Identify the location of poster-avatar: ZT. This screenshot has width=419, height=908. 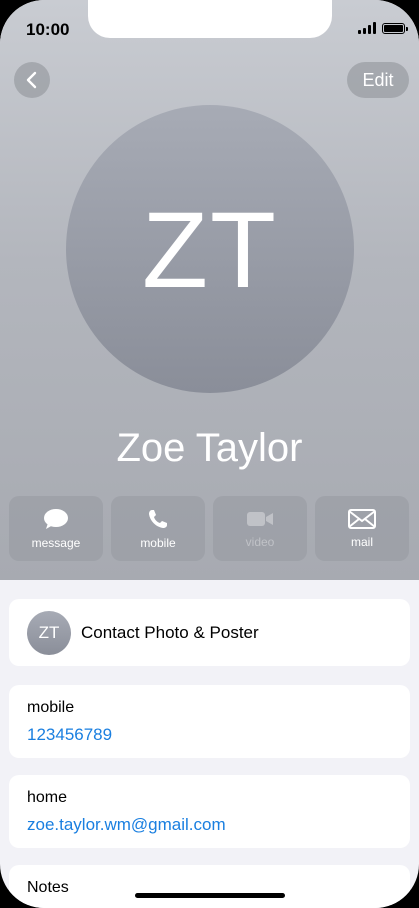
(49, 633).